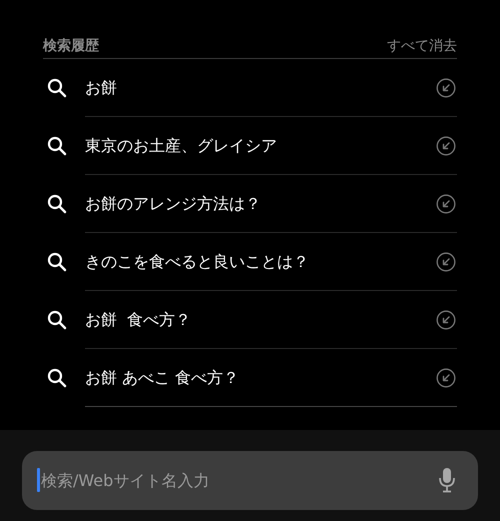  I want to click on query-text: お餅, so click(101, 88).